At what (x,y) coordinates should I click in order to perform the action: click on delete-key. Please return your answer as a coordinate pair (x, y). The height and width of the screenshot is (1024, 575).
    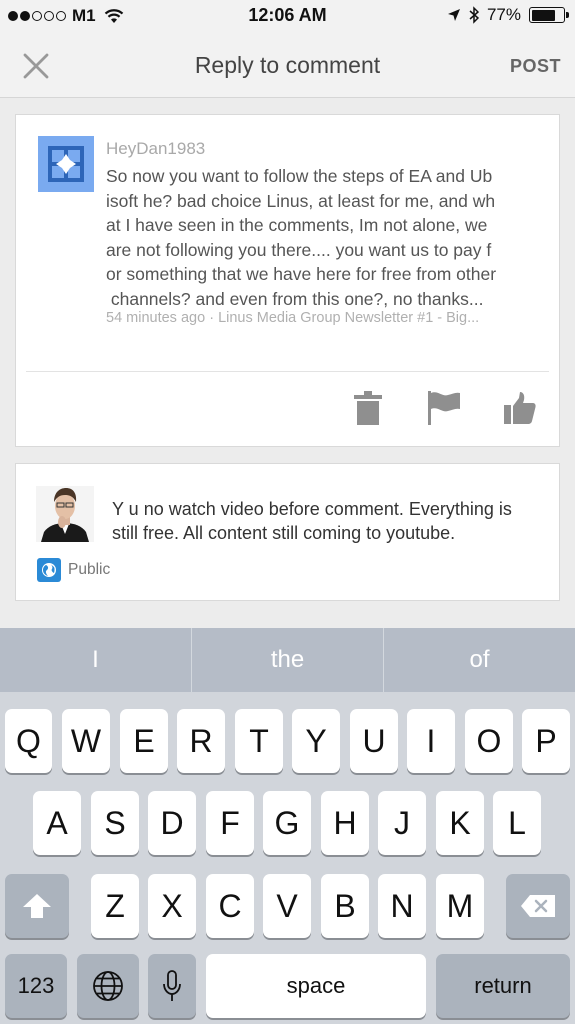
    Looking at the image, I should click on (538, 906).